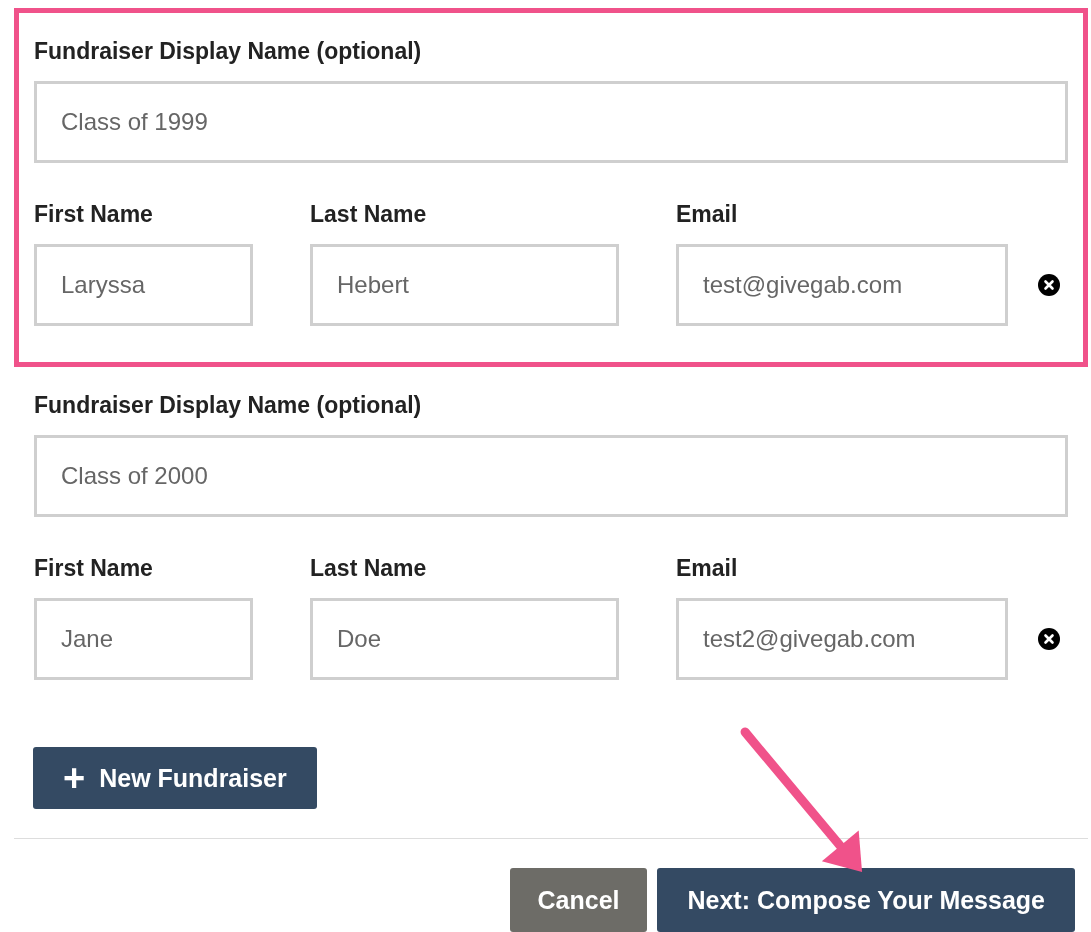  What do you see at coordinates (551, 122) in the screenshot?
I see `input-field: Class of 1999` at bounding box center [551, 122].